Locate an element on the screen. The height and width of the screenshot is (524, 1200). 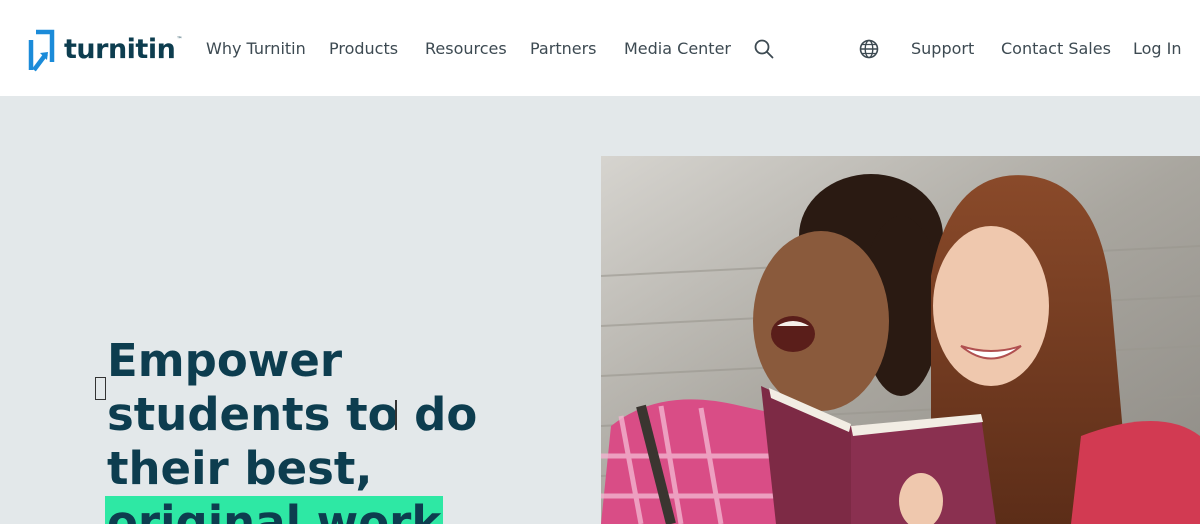
brand-trademark: ™ is located at coordinates (179, 39).